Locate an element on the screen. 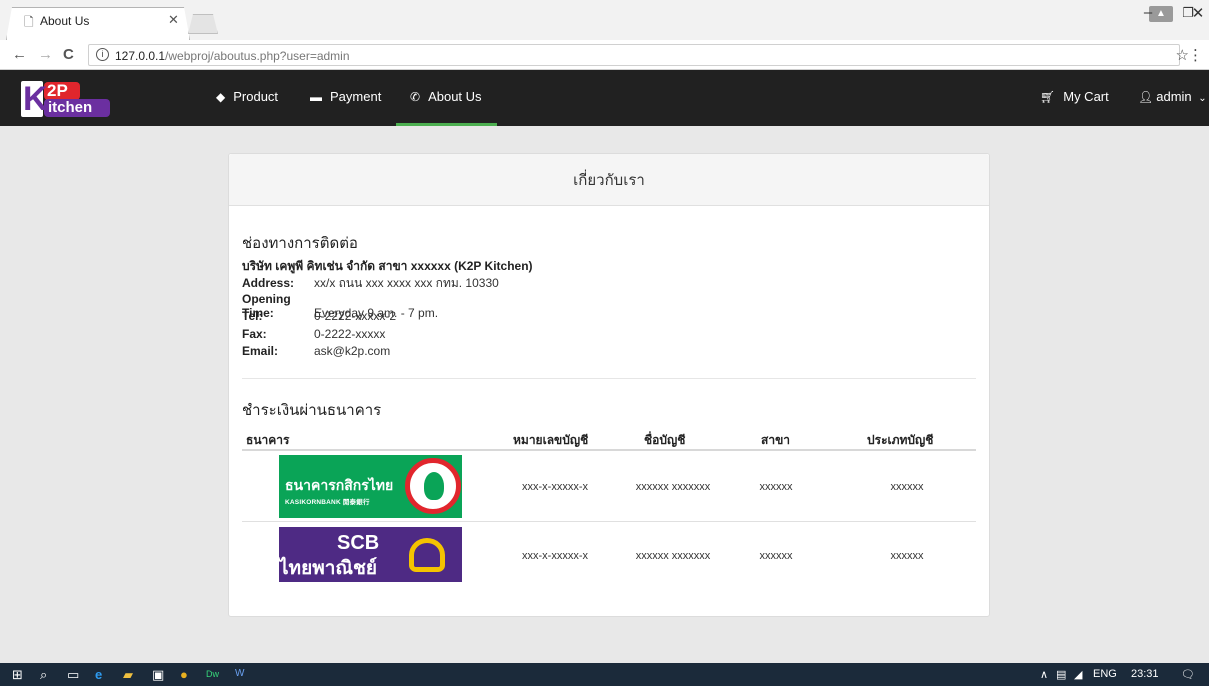  dreamweaver-icon: Dw is located at coordinates (212, 674).